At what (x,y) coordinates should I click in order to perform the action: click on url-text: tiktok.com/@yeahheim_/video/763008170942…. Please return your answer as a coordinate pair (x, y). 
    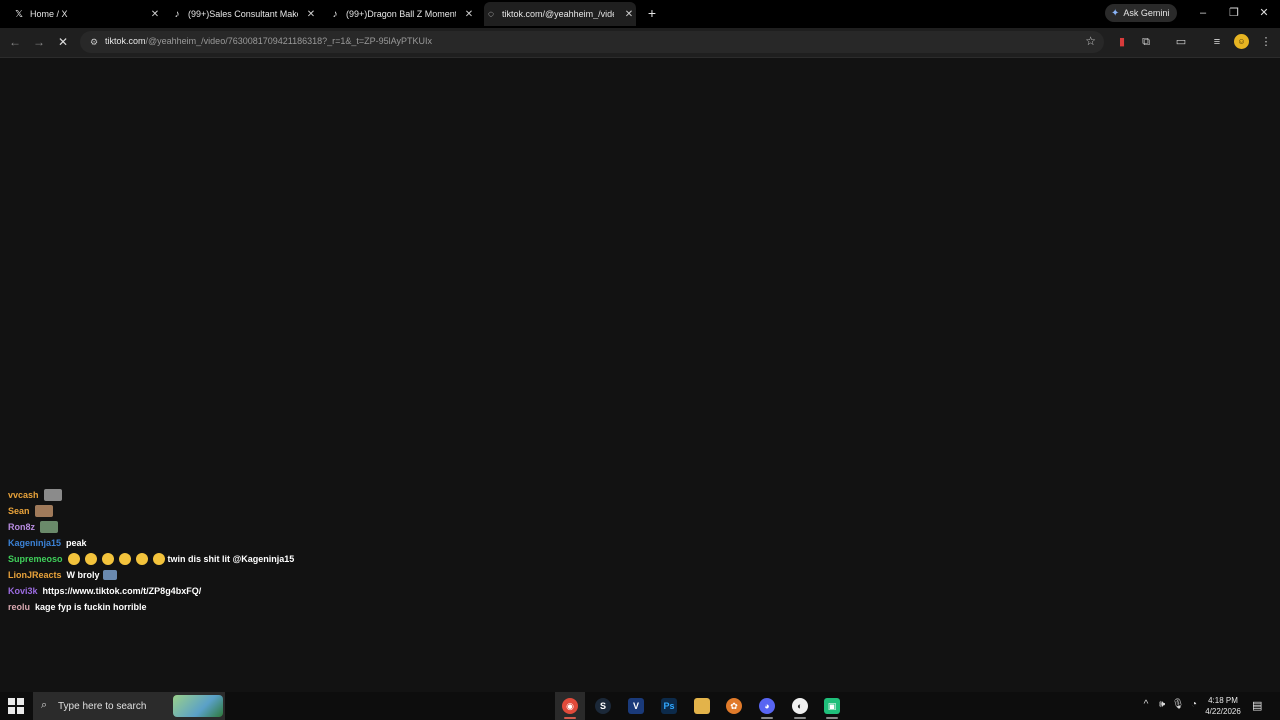
    Looking at the image, I should click on (268, 41).